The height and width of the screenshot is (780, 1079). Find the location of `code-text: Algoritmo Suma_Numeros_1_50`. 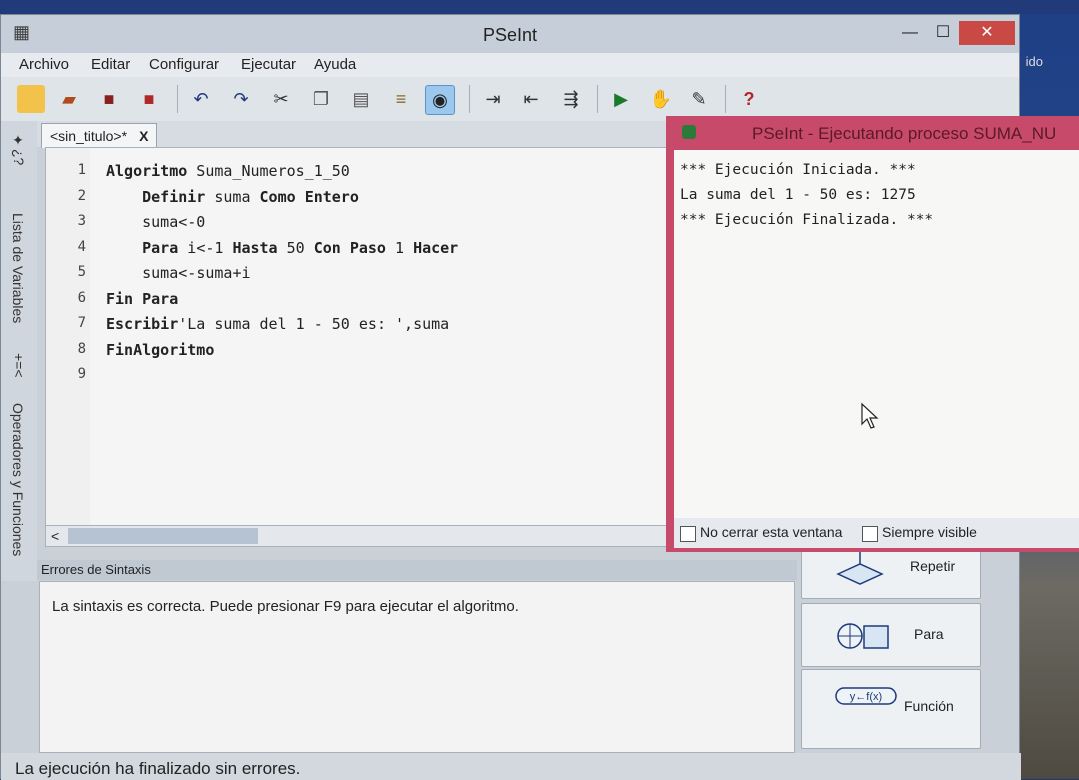

code-text: Algoritmo Suma_Numeros_1_50 is located at coordinates (228, 171).